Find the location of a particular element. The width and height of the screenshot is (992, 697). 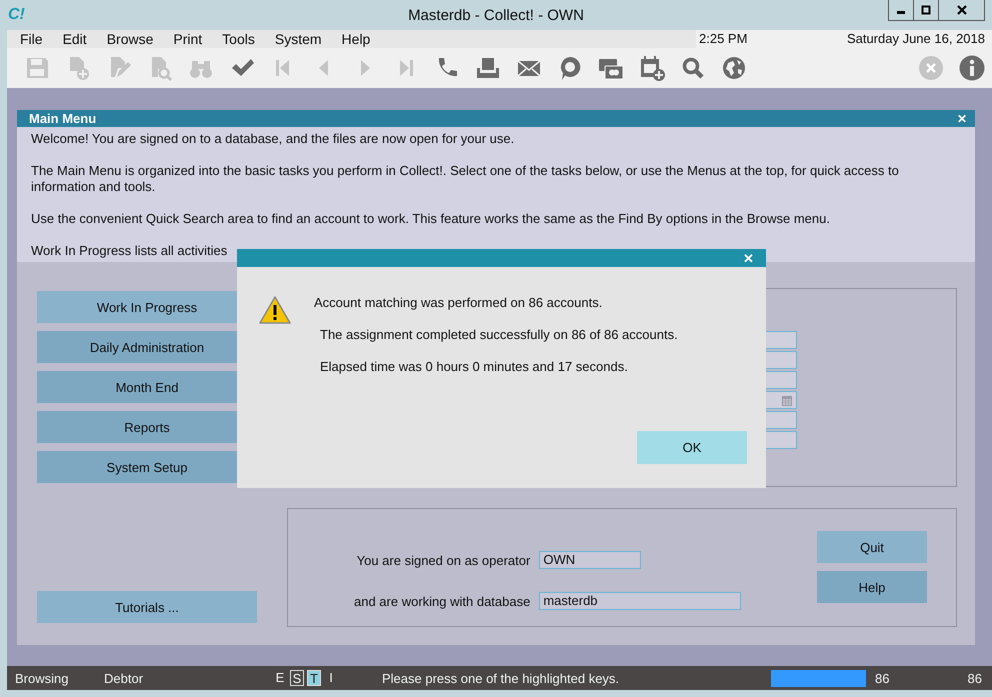

field-label: You are signed on as operator is located at coordinates (443, 560).